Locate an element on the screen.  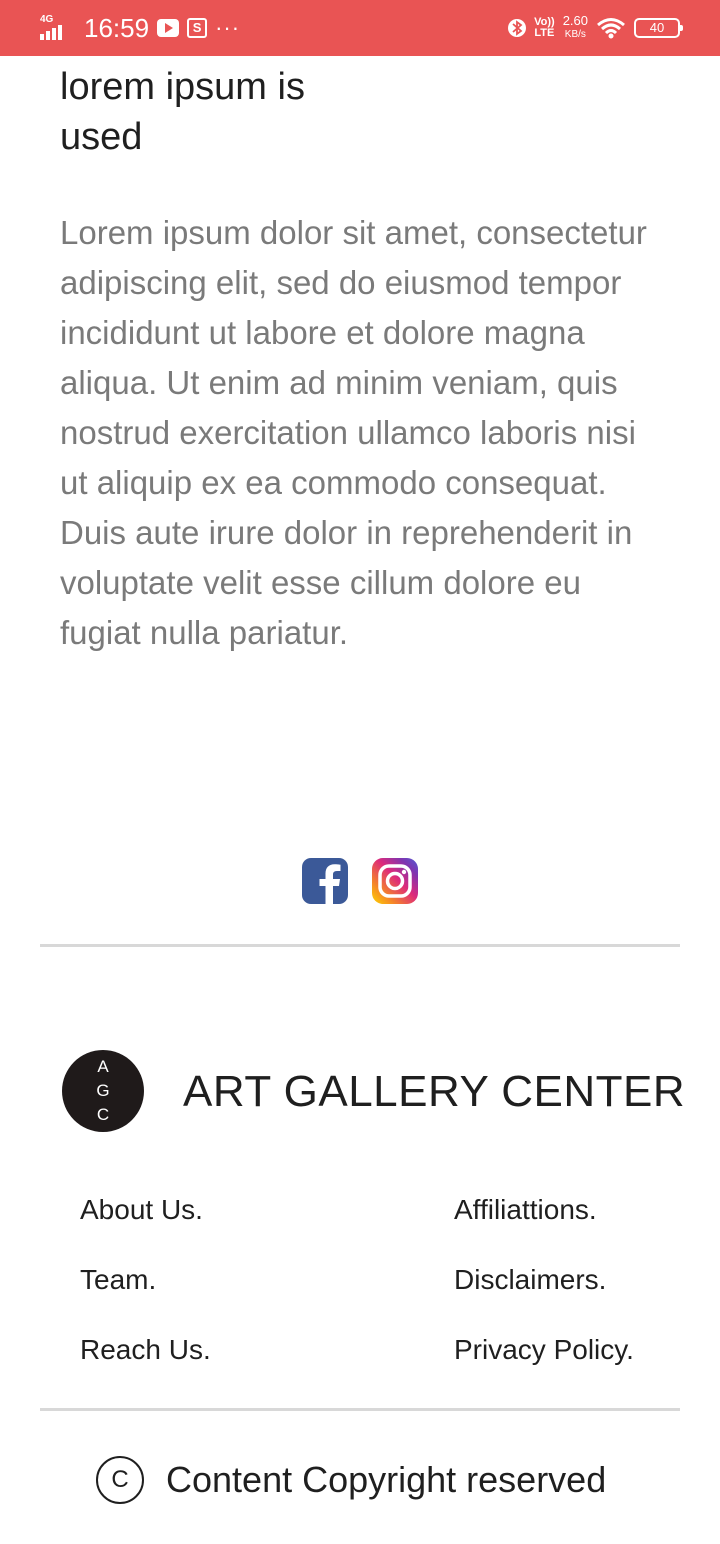
network-speed: 2.60 KB/s is located at coordinates (575, 28).